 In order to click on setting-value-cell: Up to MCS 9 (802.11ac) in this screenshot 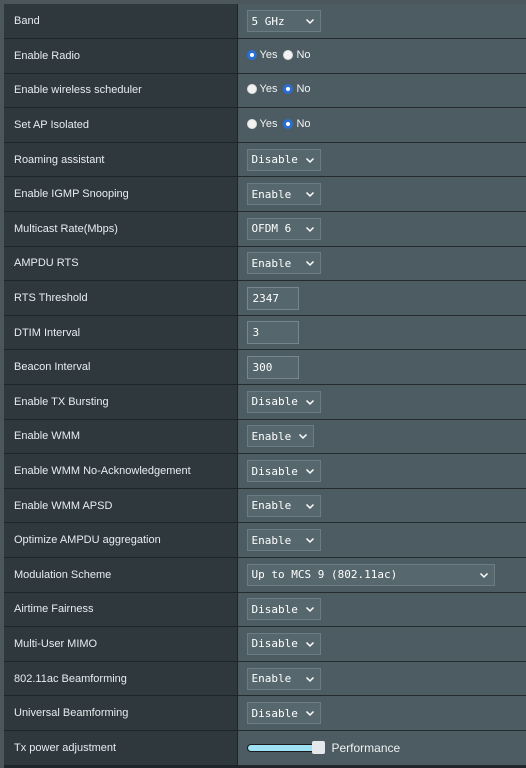, I will do `click(381, 575)`.